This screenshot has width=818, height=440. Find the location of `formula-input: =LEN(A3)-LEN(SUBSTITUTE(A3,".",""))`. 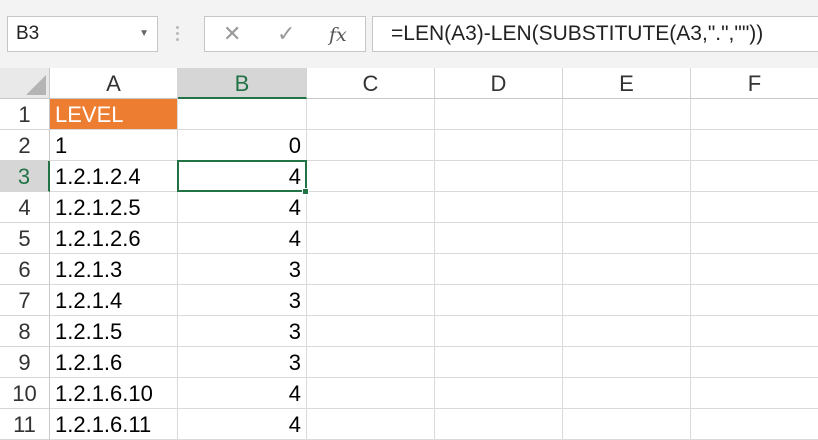

formula-input: =LEN(A3)-LEN(SUBSTITUTE(A3,".","")) is located at coordinates (595, 34).